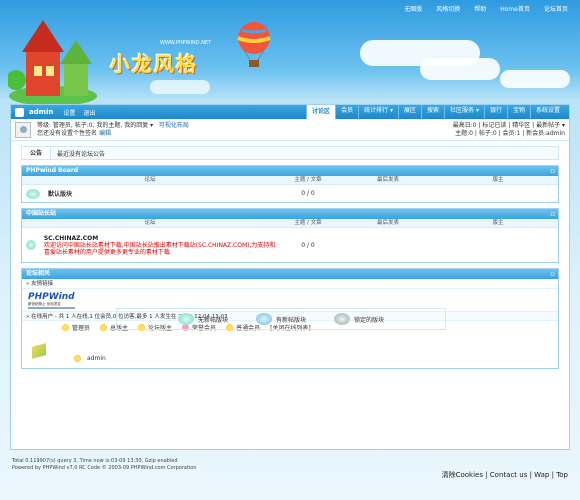 Image resolution: width=580 pixels, height=500 pixels. Describe the element at coordinates (67, 133) in the screenshot. I see `signature-text: 您还没有设置个性签名` at that location.